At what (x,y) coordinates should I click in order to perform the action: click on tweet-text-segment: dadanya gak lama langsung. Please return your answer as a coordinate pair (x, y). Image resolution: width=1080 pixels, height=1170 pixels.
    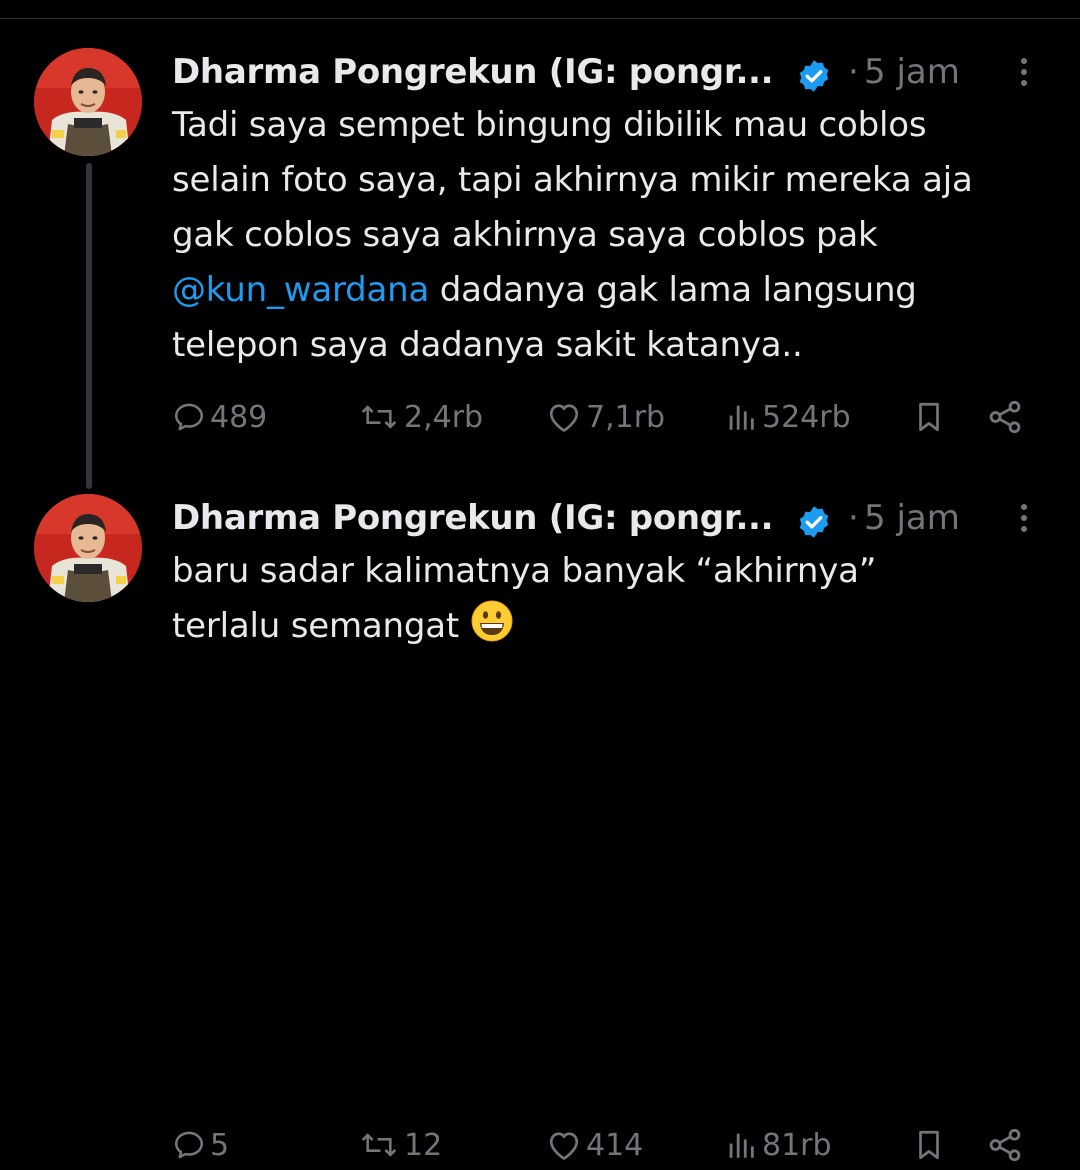
    Looking at the image, I should click on (673, 290).